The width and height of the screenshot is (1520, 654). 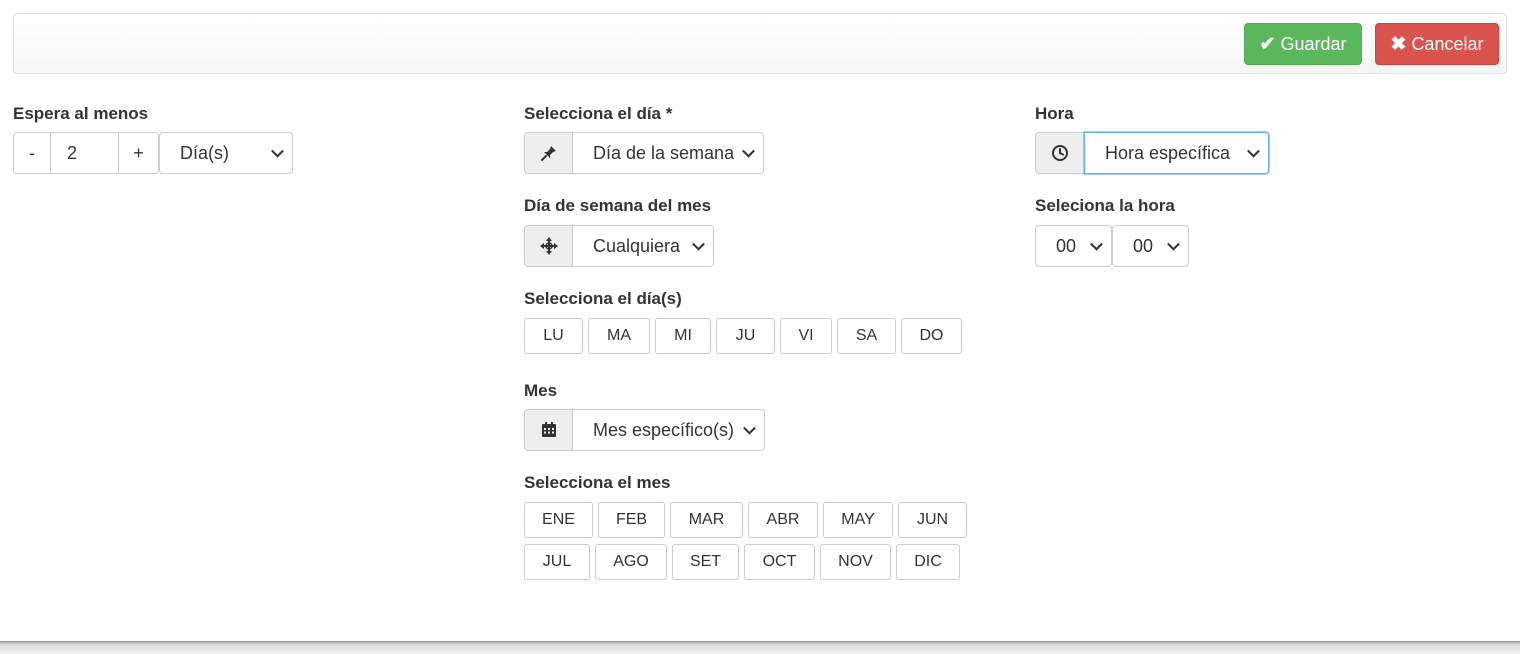 What do you see at coordinates (603, 298) in the screenshot?
I see `days-label: Selecciona el día(s)` at bounding box center [603, 298].